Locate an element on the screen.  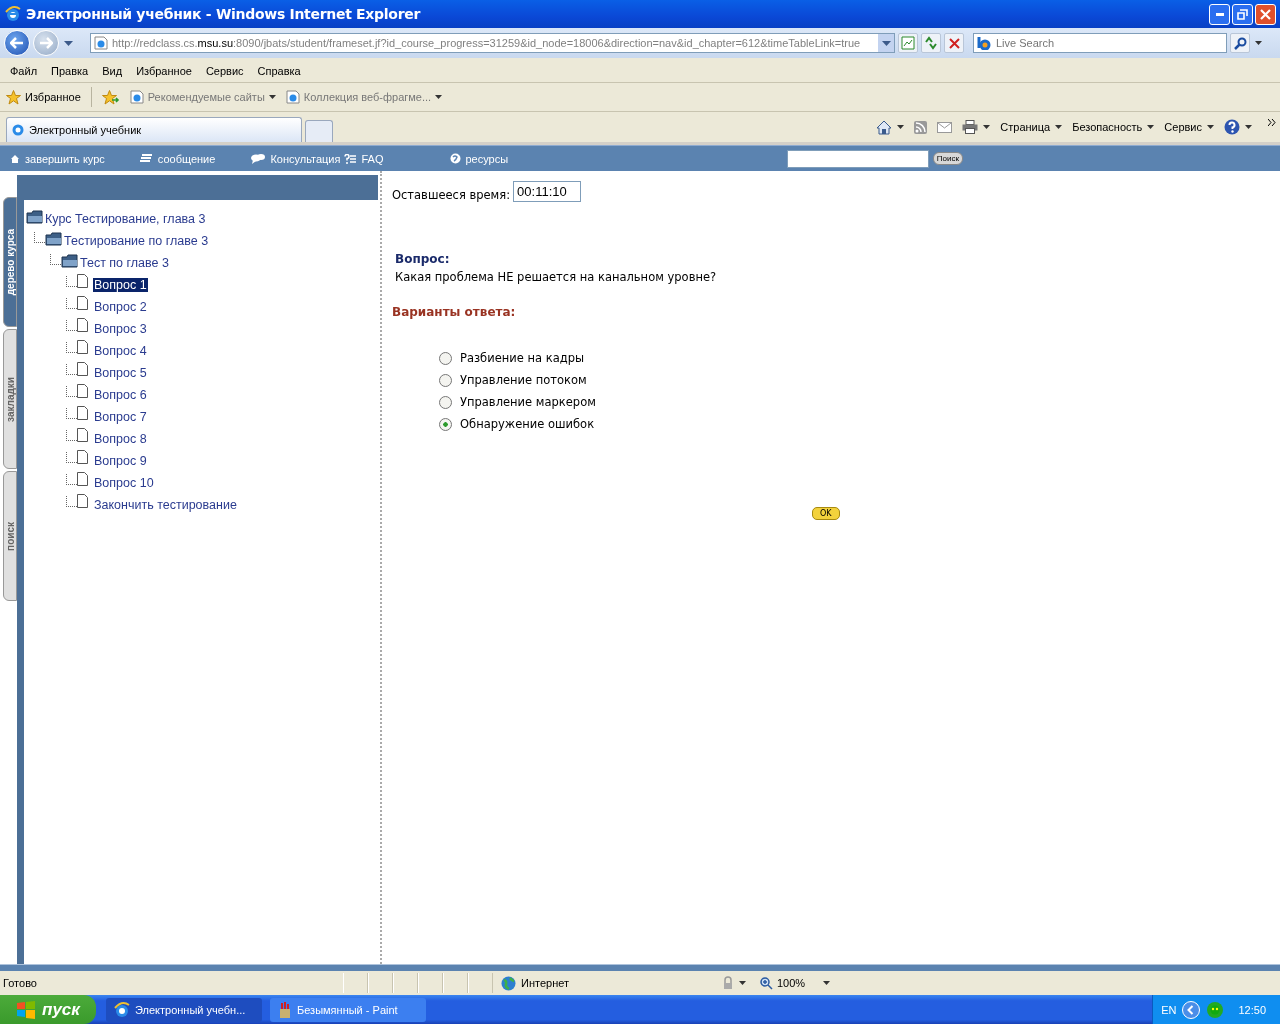
compatibility-button is located at coordinates (908, 43).